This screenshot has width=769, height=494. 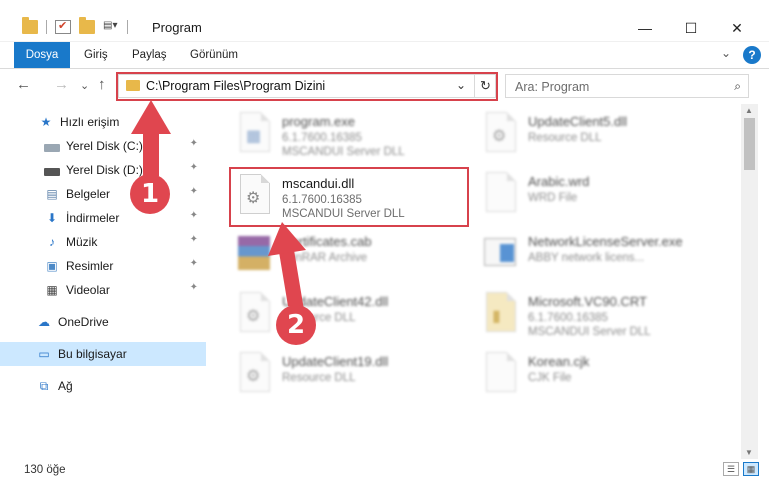 What do you see at coordinates (296, 325) in the screenshot?
I see `step-badge-2: 2` at bounding box center [296, 325].